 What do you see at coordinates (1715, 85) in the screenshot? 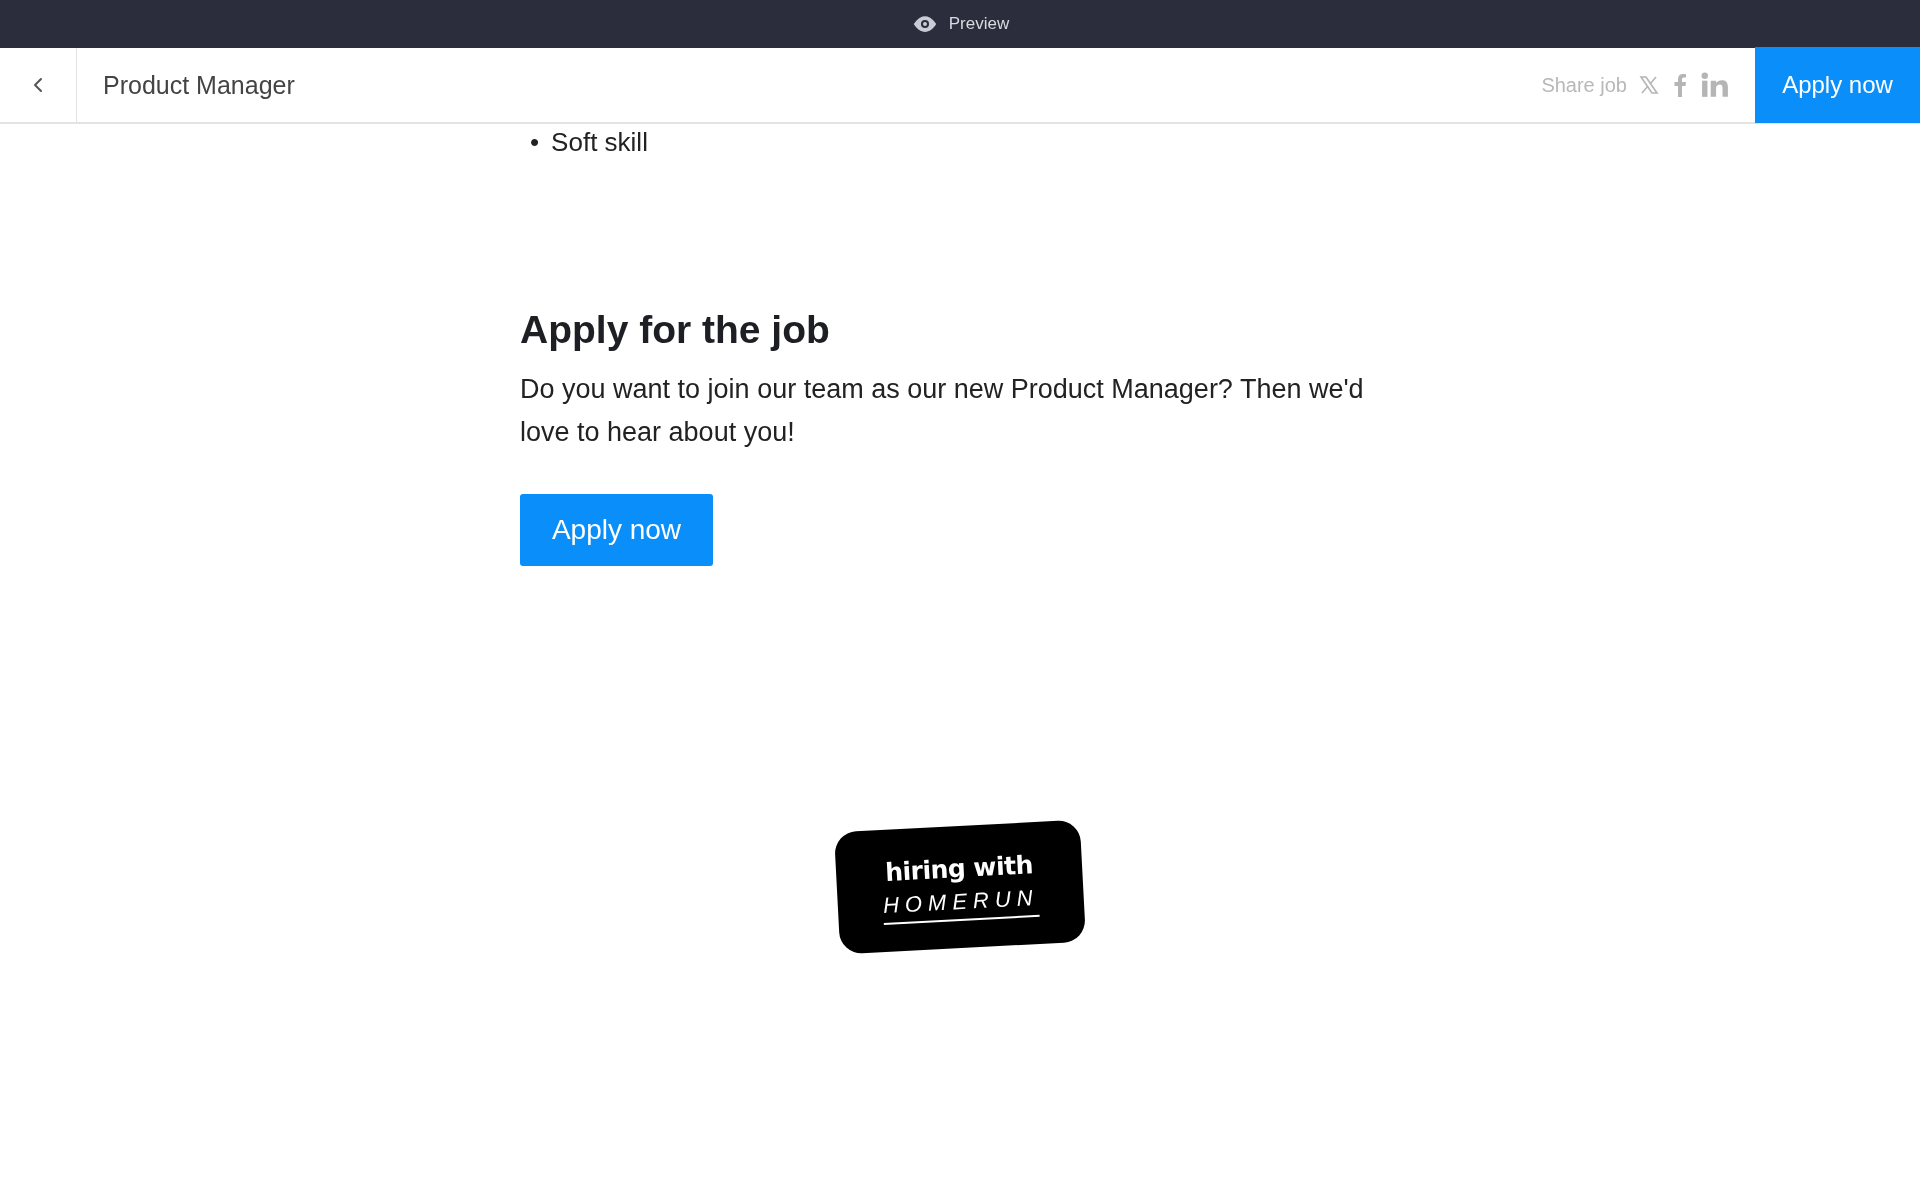
I see `linkedin-icon` at bounding box center [1715, 85].